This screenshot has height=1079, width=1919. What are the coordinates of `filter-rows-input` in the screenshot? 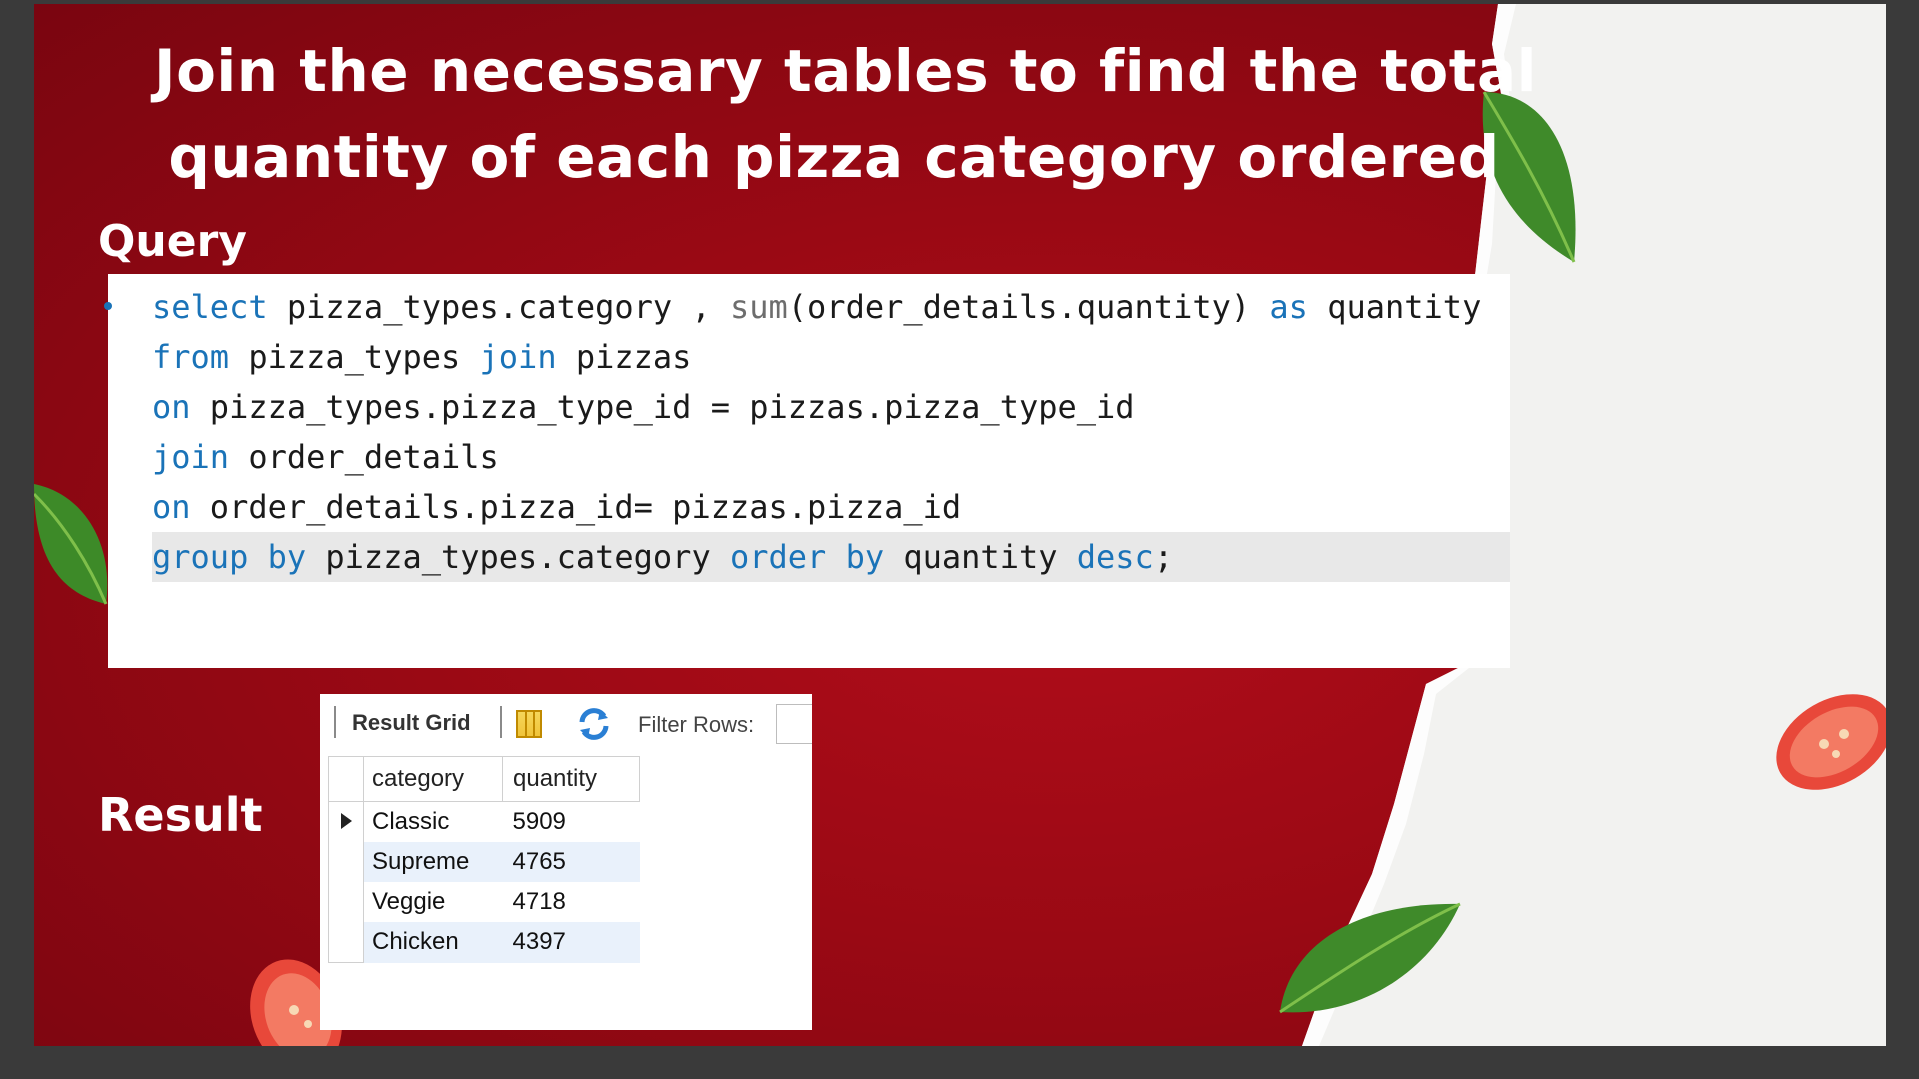 It's located at (794, 724).